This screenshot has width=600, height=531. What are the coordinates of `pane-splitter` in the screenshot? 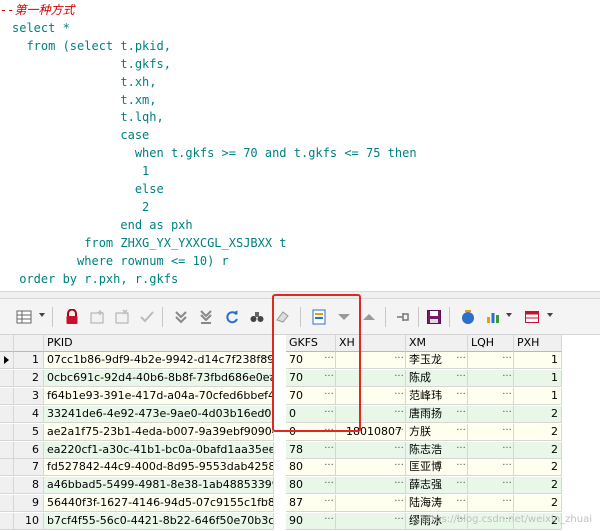 It's located at (300, 295).